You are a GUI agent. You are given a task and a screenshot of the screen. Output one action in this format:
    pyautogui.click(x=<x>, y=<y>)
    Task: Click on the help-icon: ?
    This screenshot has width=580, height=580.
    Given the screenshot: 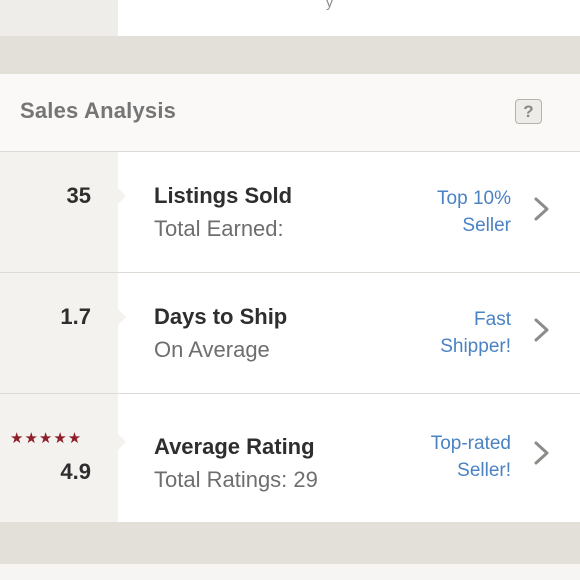 What is the action you would take?
    pyautogui.click(x=528, y=111)
    